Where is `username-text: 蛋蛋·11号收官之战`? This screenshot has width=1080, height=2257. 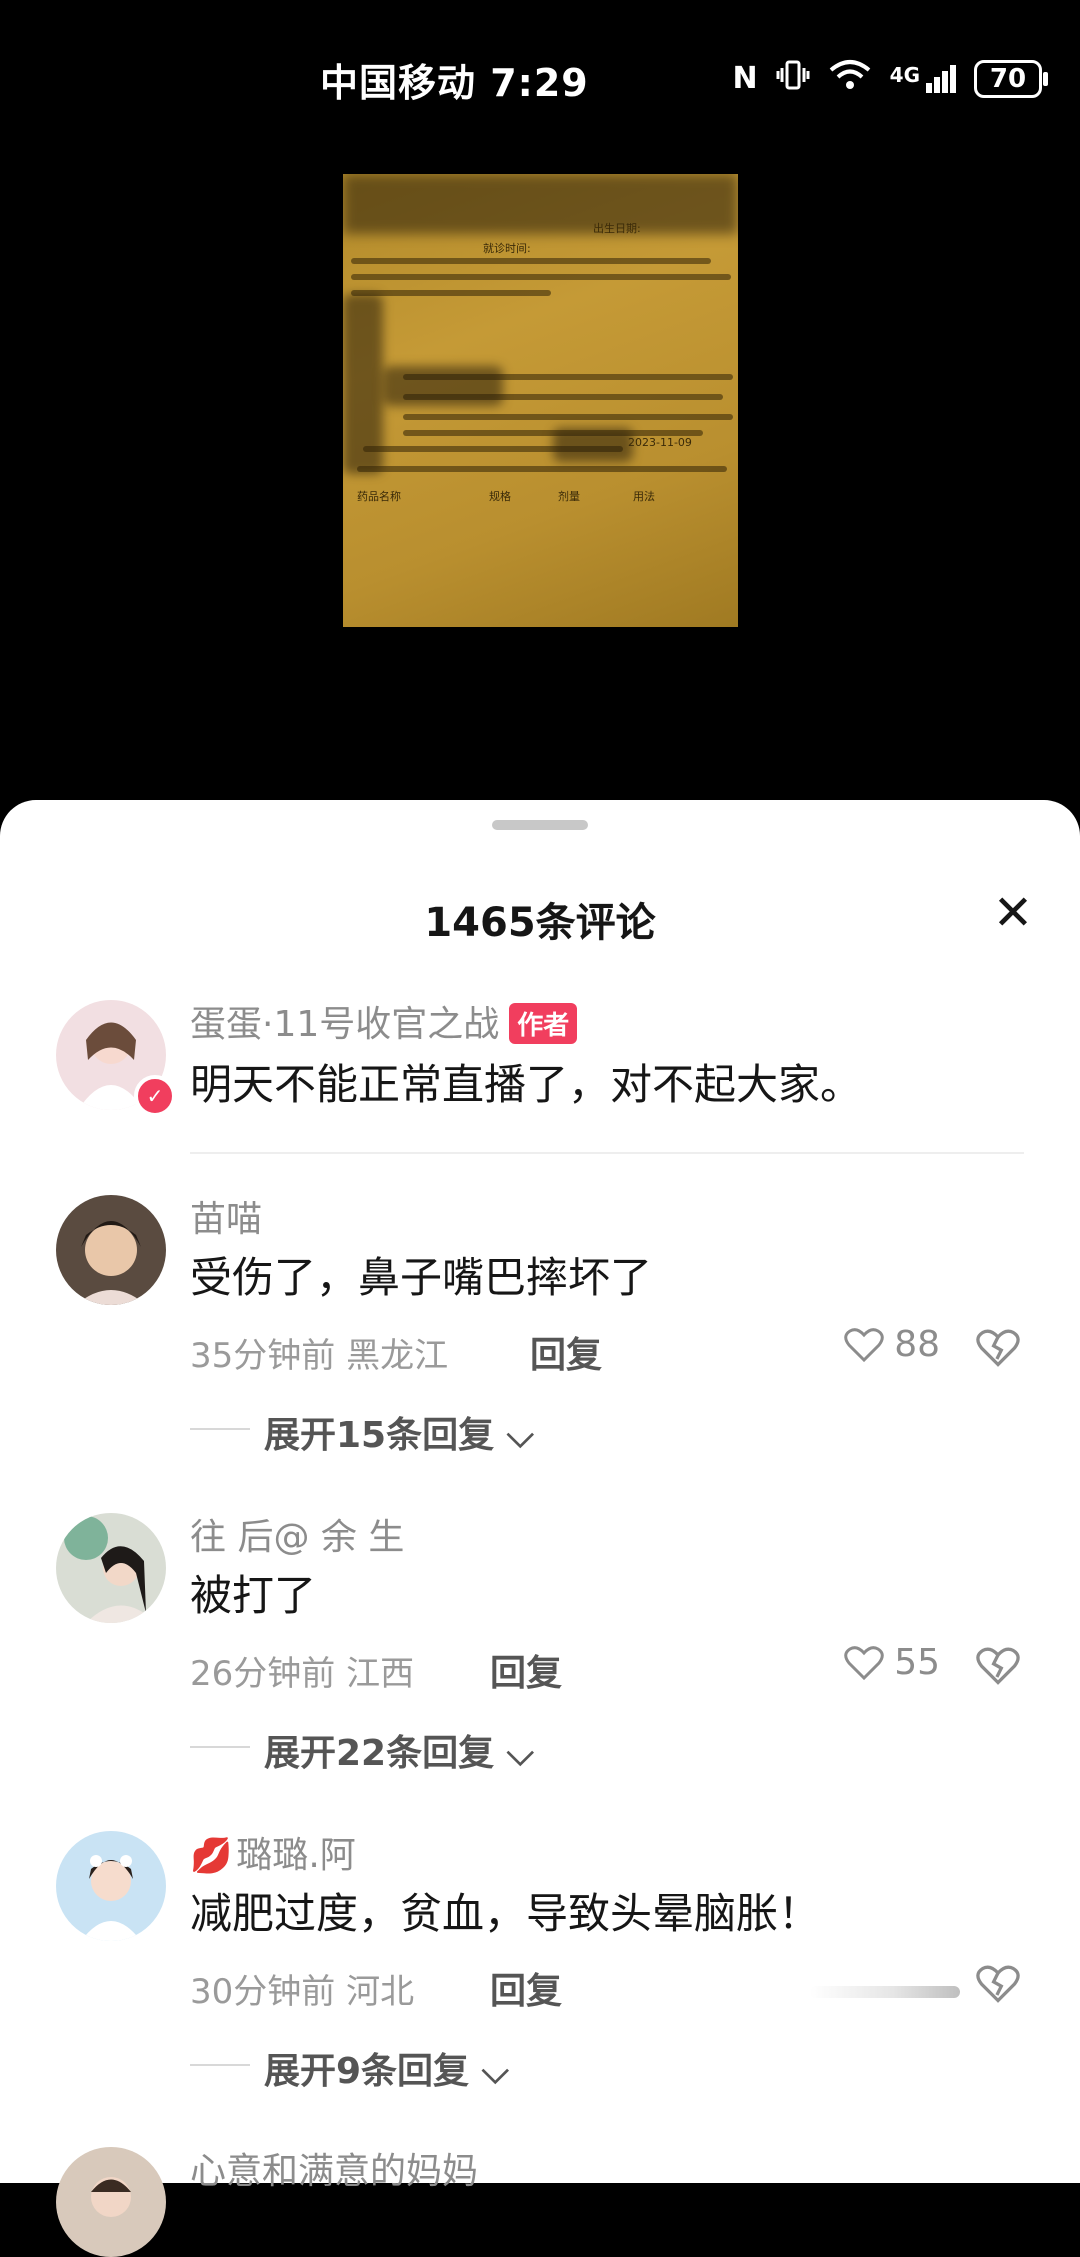 username-text: 蛋蛋·11号收官之战 is located at coordinates (345, 1024).